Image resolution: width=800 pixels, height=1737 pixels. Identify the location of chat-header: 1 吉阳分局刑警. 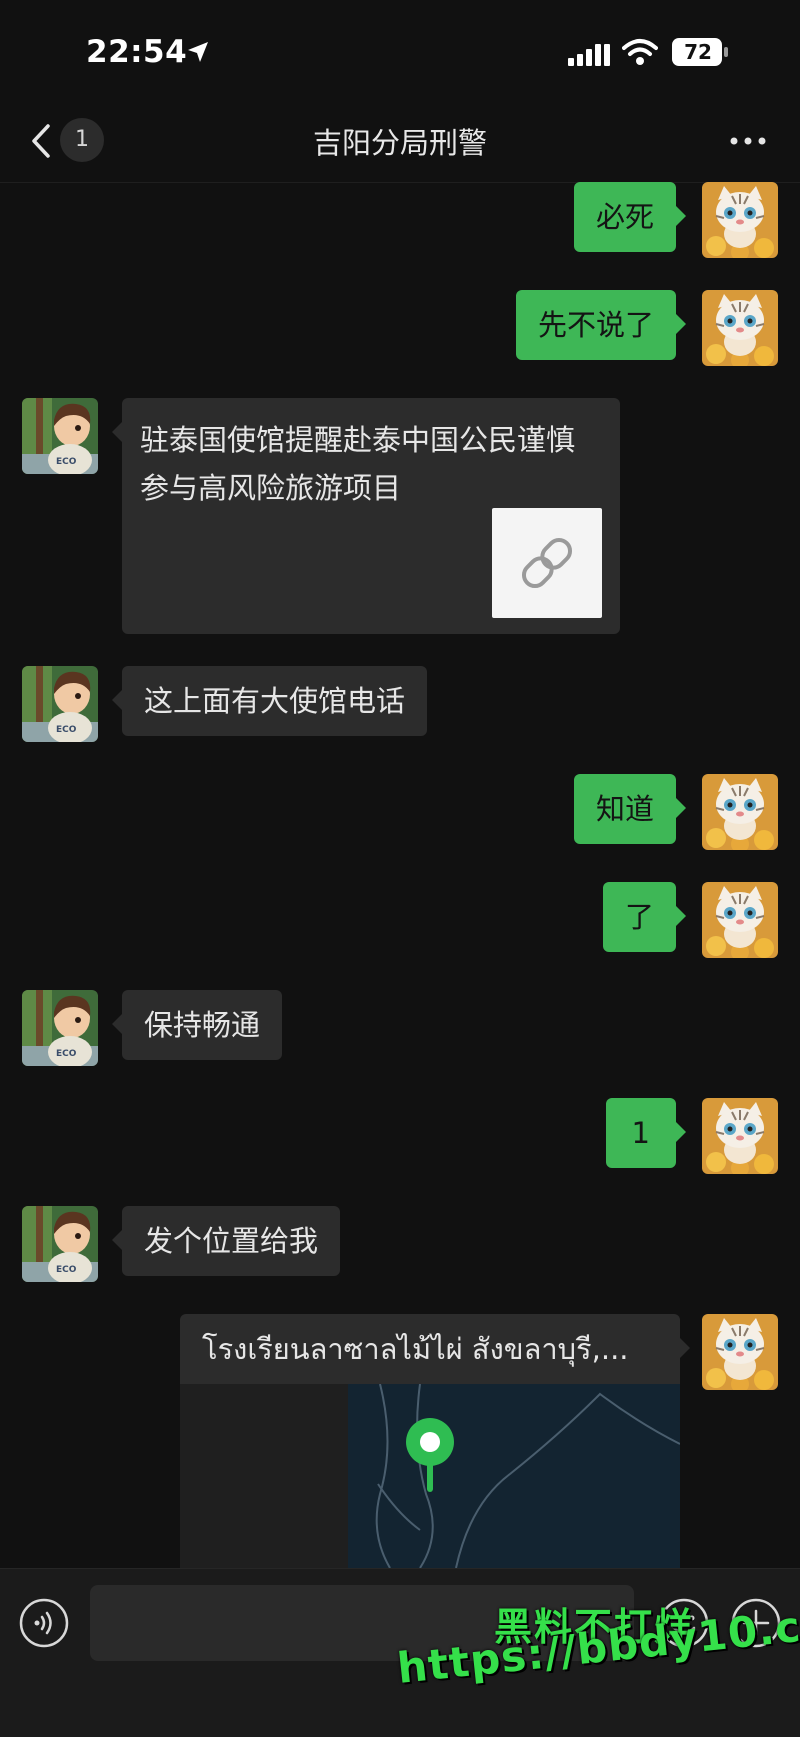
(400, 141).